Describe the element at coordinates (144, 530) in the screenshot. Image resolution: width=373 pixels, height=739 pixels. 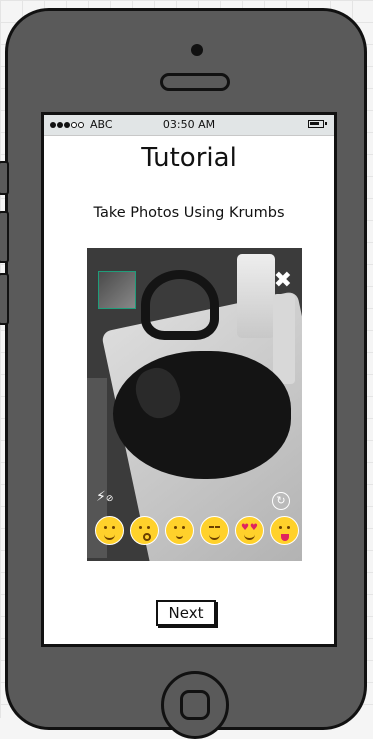
I see `kissing-face-emoji-icon` at that location.